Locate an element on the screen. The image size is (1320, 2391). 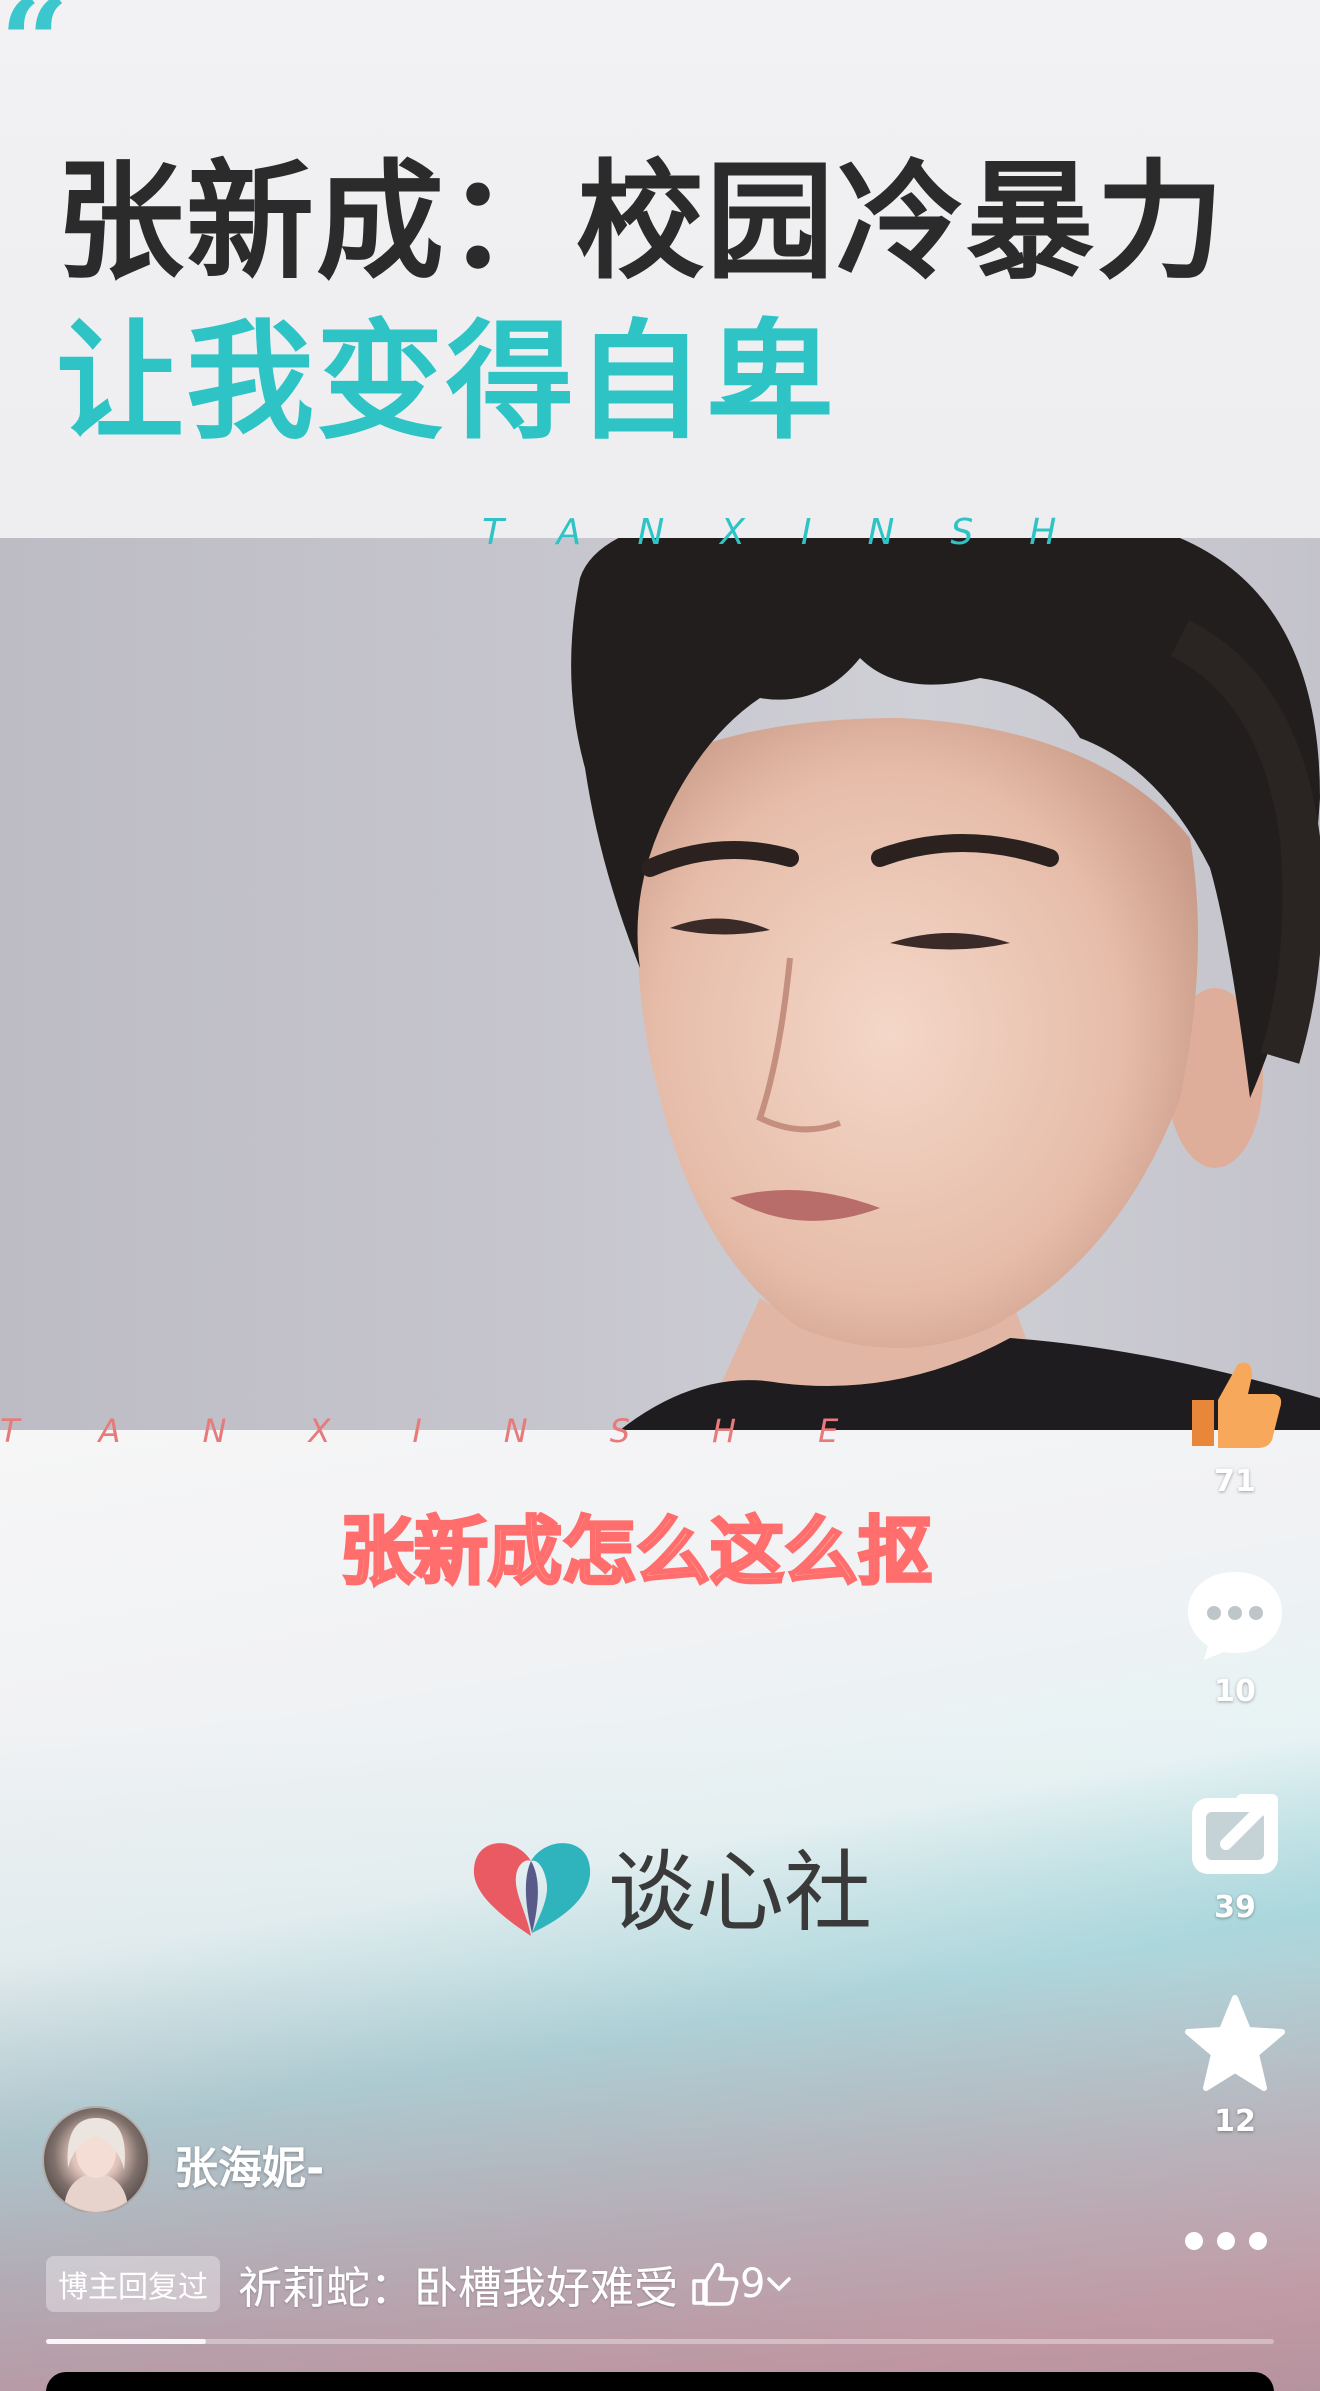
heart-logo-icon is located at coordinates (532, 1889).